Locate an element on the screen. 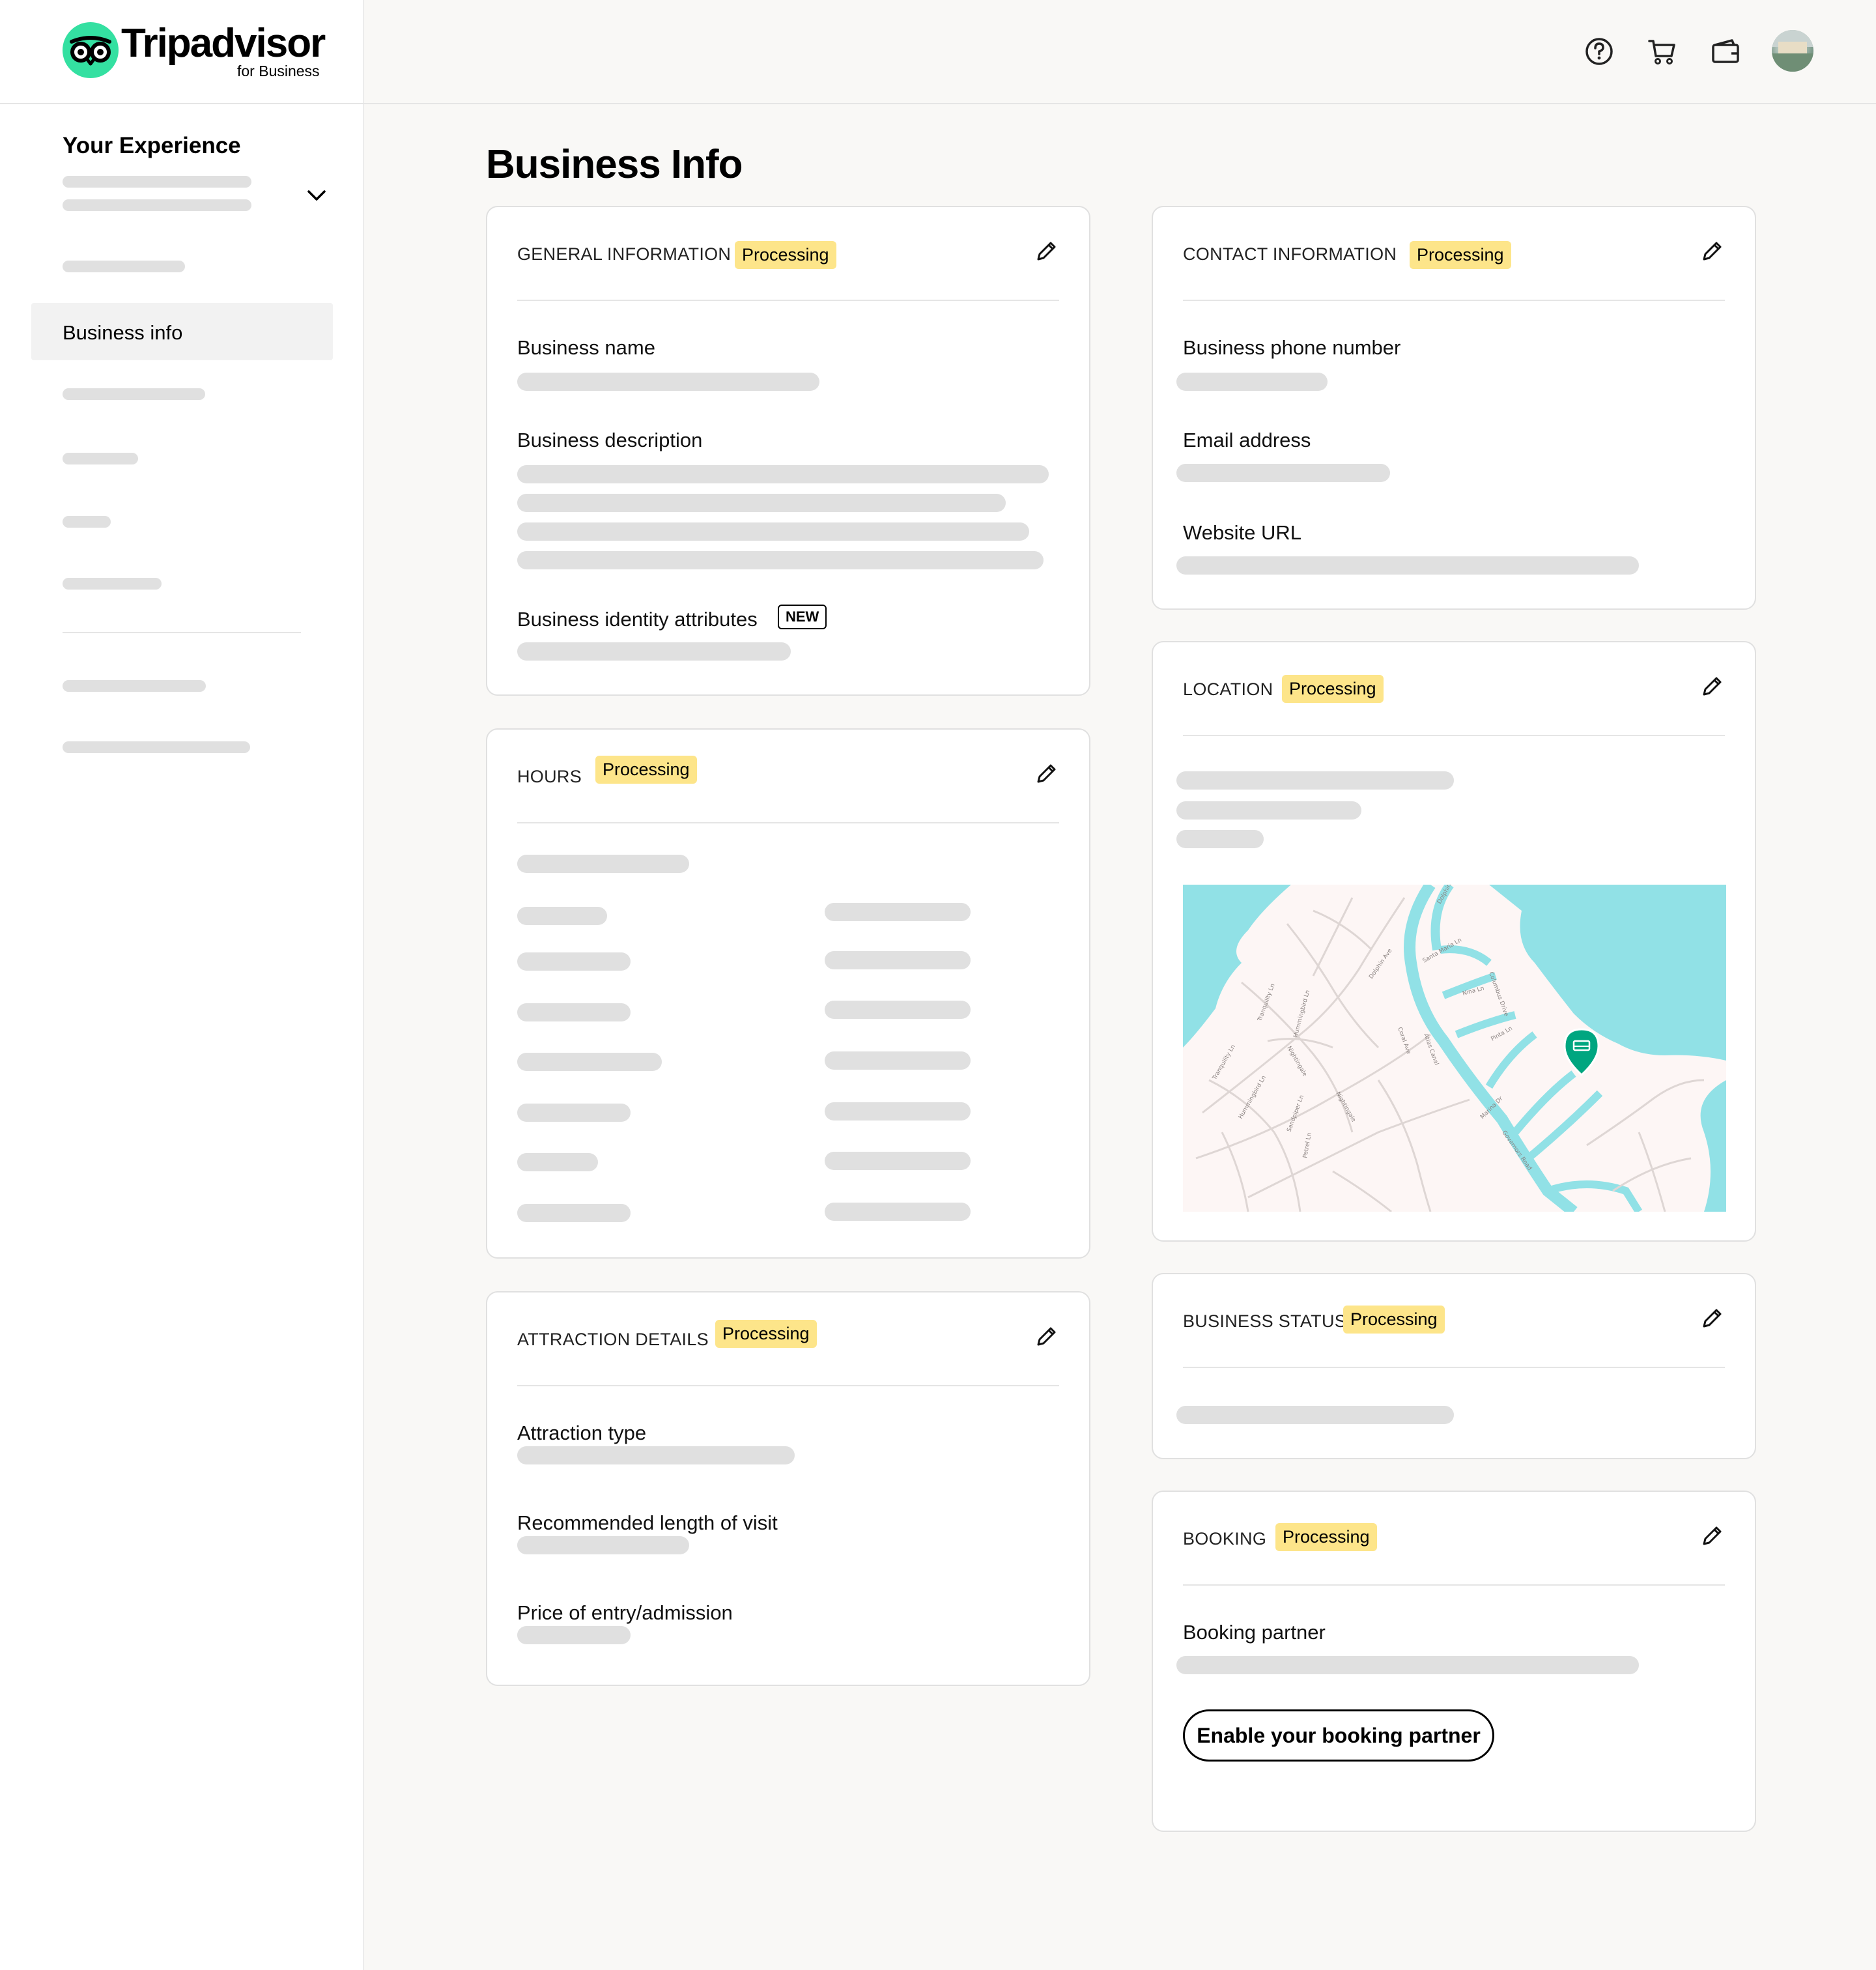 This screenshot has height=1970, width=1876. top-bar: Tripadvisor for Business is located at coordinates (938, 52).